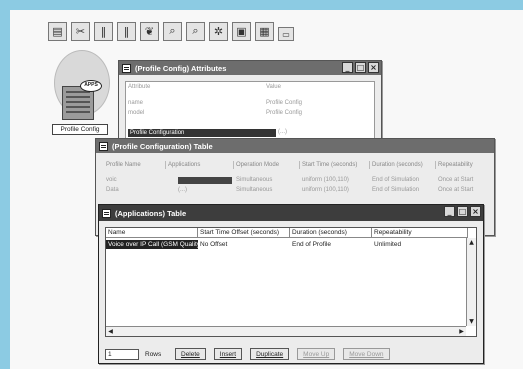 The width and height of the screenshot is (523, 369). What do you see at coordinates (295, 146) in the screenshot?
I see `profile-titlebar: (Profile Configuration) Table` at bounding box center [295, 146].